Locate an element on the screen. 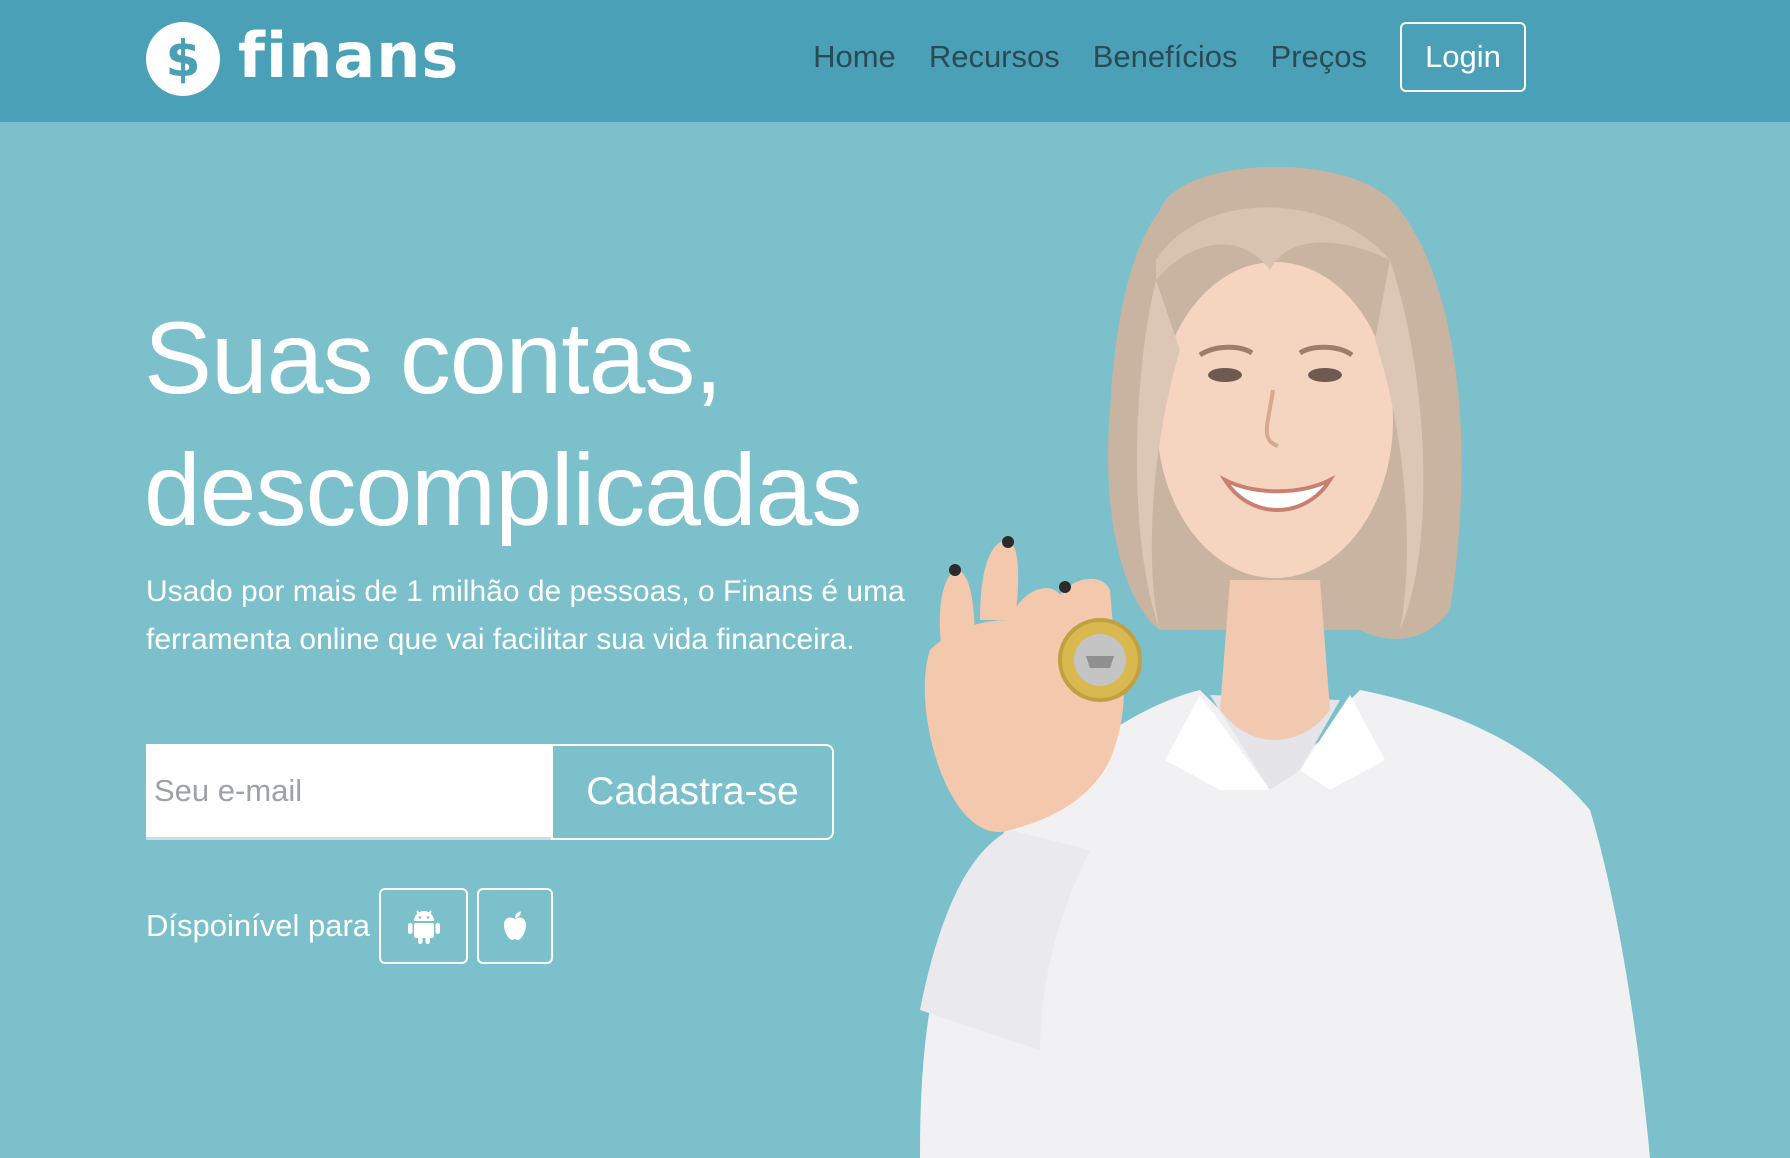  hero-headline-line2: descomplicadas is located at coordinates (503, 490).